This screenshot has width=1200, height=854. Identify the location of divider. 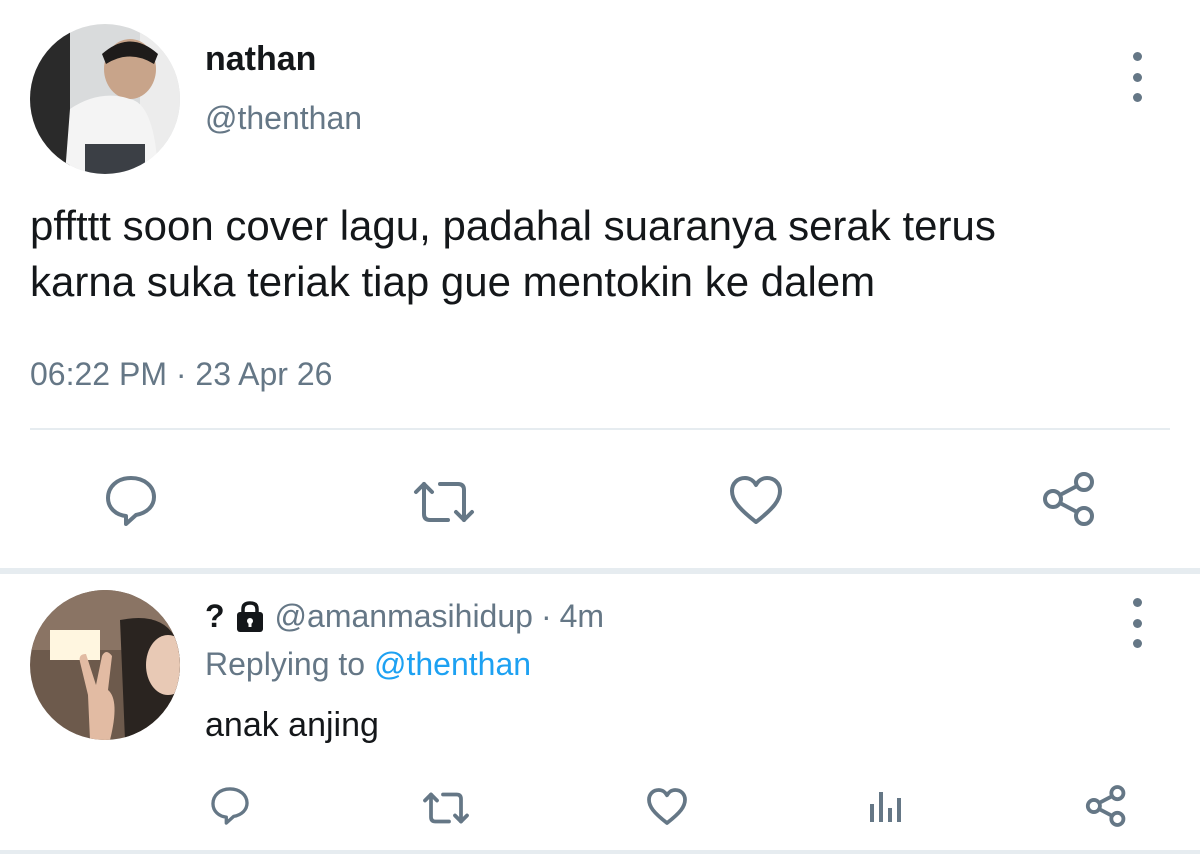
(600, 429).